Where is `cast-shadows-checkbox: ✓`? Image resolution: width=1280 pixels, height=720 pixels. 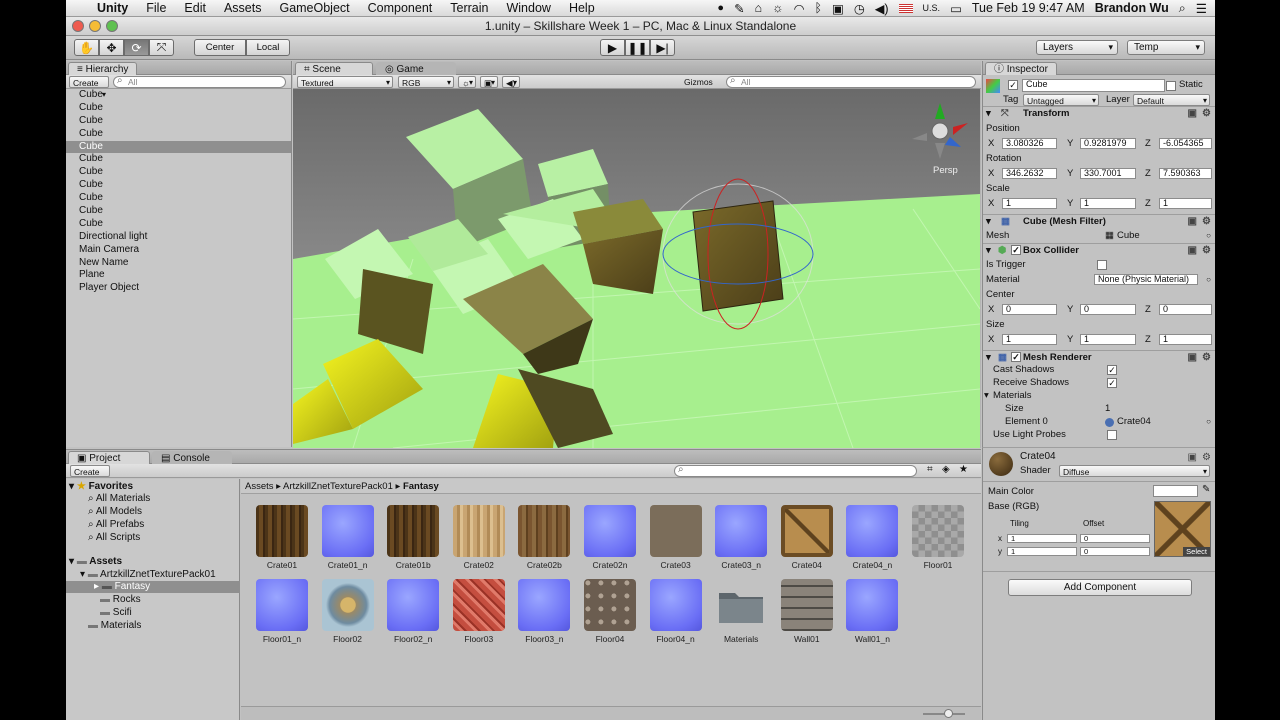 cast-shadows-checkbox: ✓ is located at coordinates (1112, 370).